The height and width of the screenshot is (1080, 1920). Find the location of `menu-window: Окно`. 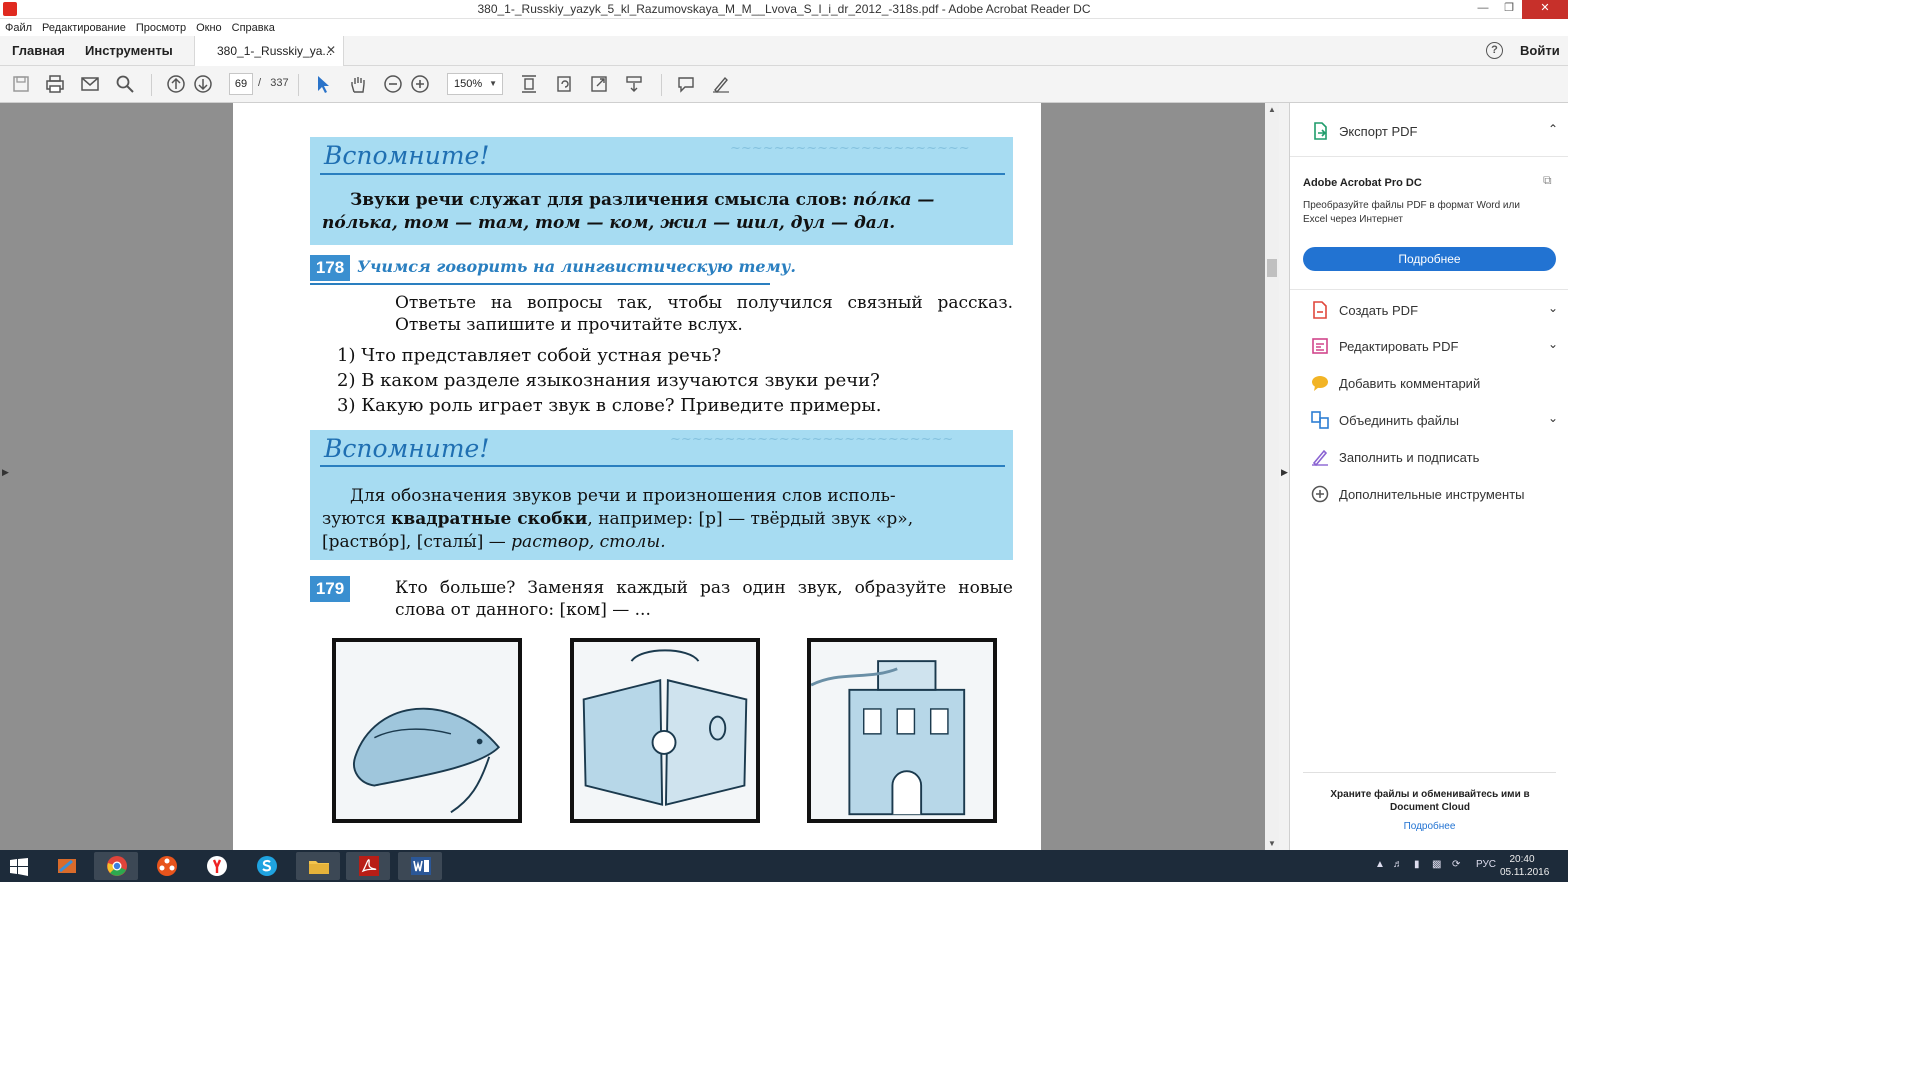

menu-window: Окно is located at coordinates (209, 28).